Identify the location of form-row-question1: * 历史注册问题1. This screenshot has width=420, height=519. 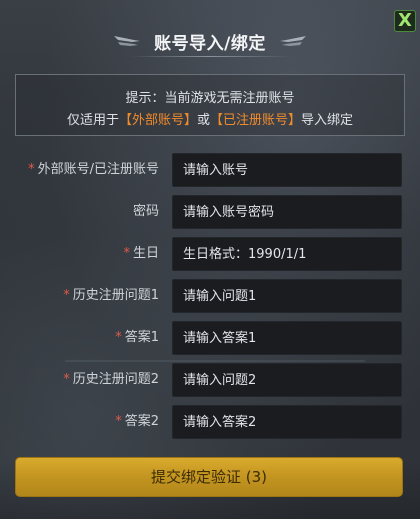
(210, 296).